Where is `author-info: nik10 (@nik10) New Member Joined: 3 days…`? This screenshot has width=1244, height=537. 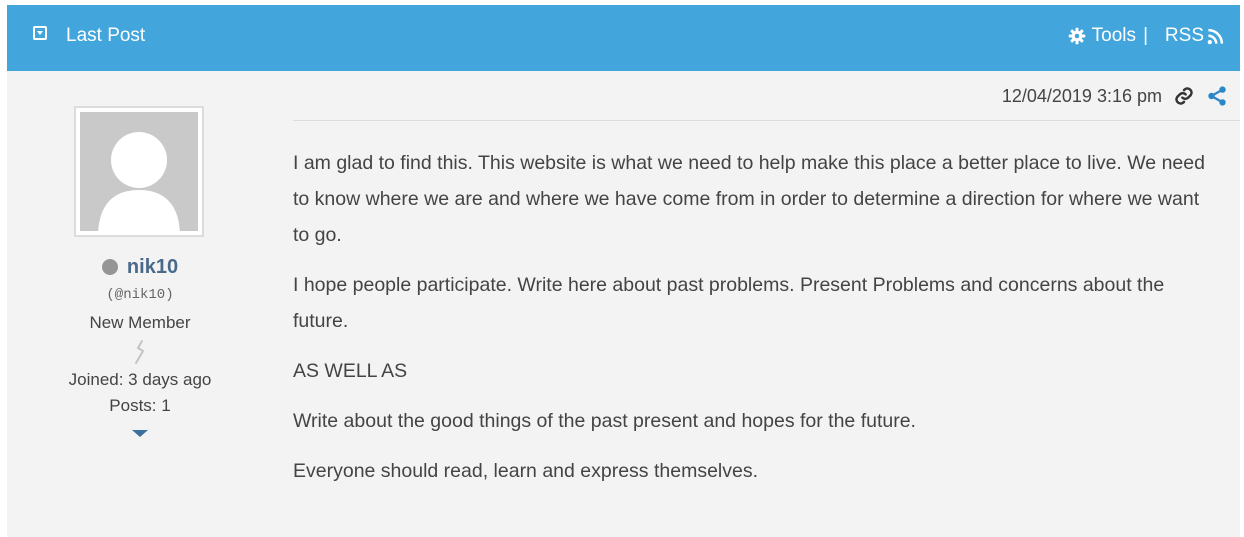
author-info: nik10 (@nik10) New Member Joined: 3 days… is located at coordinates (140, 346).